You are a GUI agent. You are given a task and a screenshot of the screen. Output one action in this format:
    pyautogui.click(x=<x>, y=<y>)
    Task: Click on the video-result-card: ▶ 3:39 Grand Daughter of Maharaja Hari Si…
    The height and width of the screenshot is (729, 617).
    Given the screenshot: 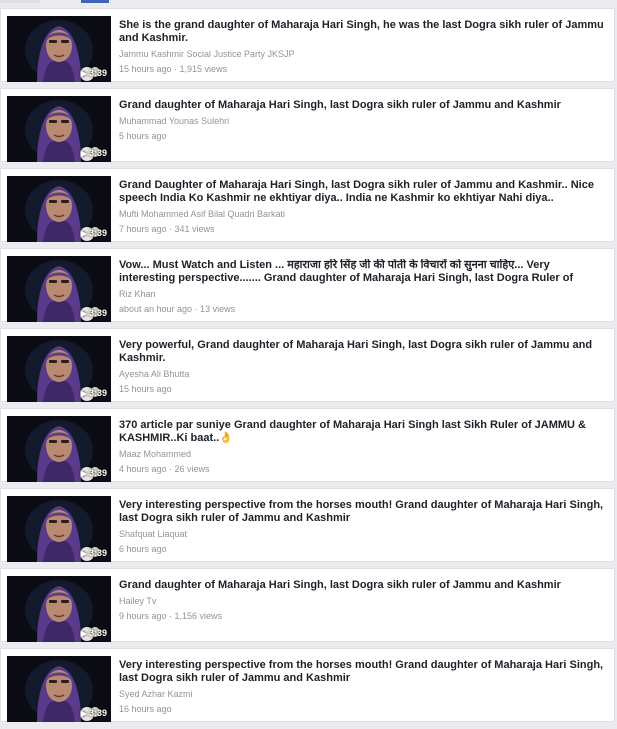 What is the action you would take?
    pyautogui.click(x=307, y=205)
    